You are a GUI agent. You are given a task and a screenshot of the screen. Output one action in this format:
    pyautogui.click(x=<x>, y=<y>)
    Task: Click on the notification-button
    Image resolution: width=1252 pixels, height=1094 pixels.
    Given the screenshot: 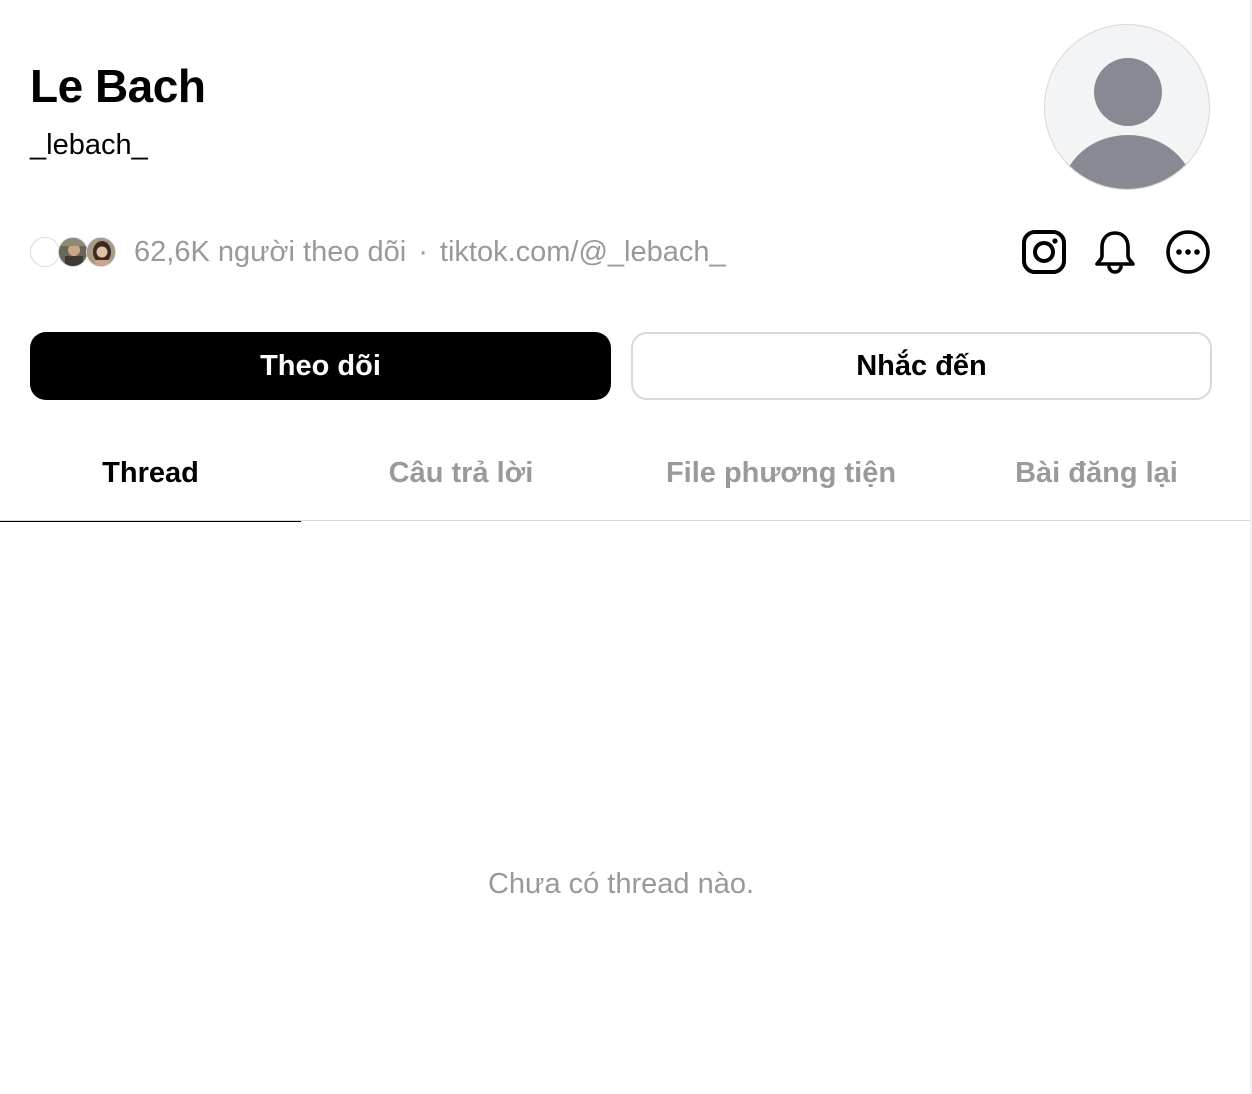 What is the action you would take?
    pyautogui.click(x=1115, y=252)
    